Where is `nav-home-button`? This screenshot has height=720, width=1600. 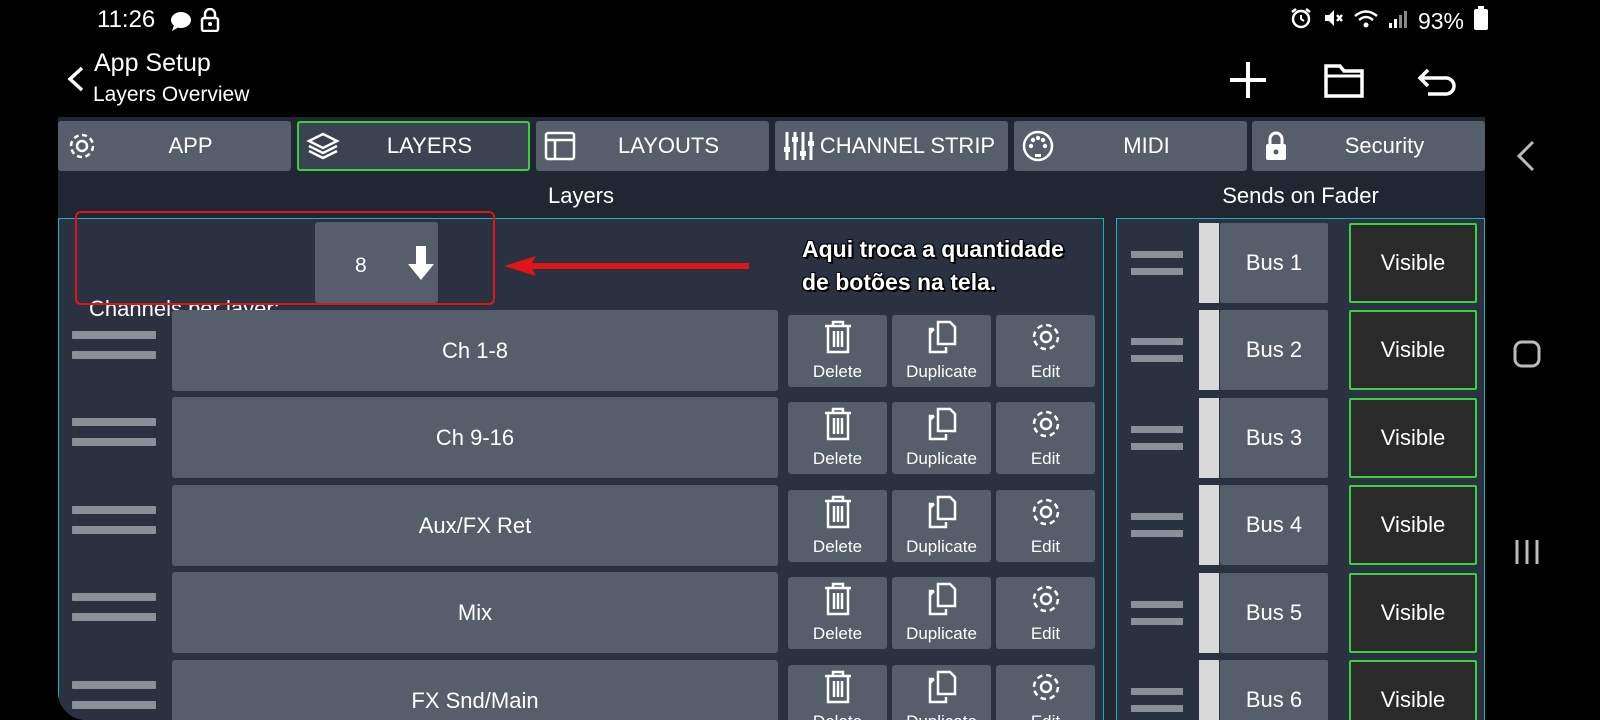
nav-home-button is located at coordinates (1527, 354).